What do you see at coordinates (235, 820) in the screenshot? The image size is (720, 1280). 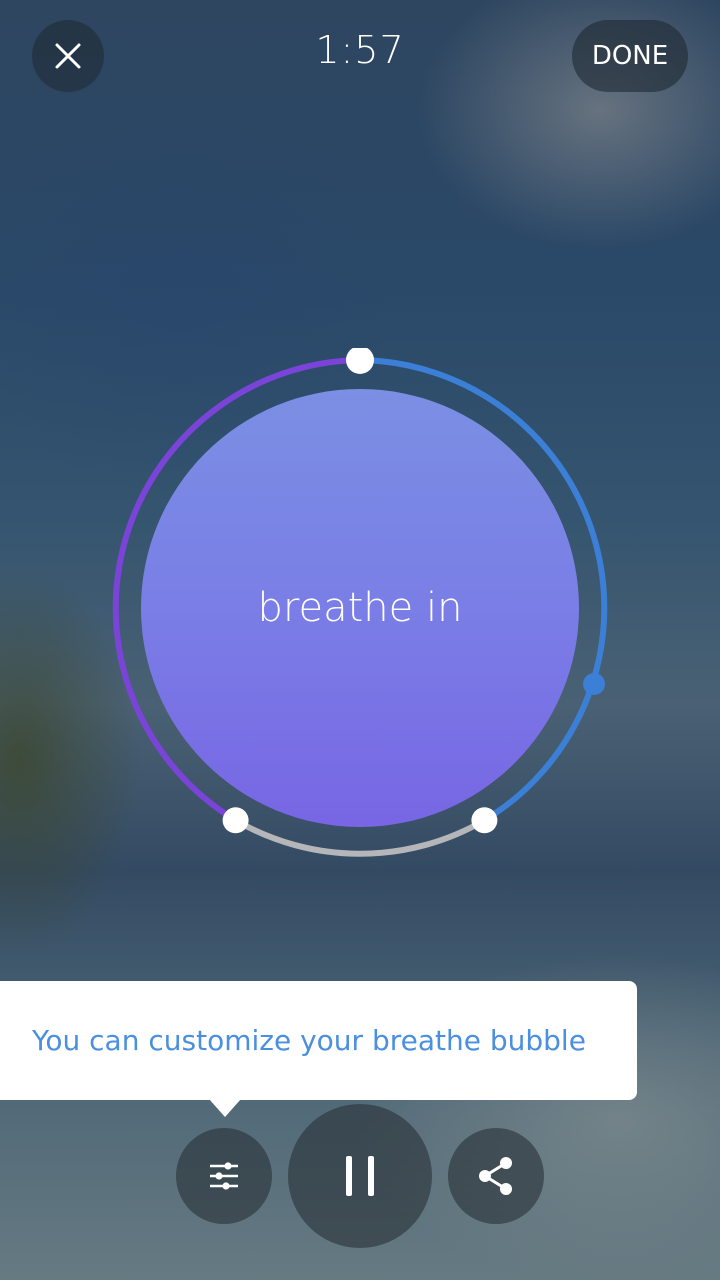 I see `ring-marker-bottom-left` at bounding box center [235, 820].